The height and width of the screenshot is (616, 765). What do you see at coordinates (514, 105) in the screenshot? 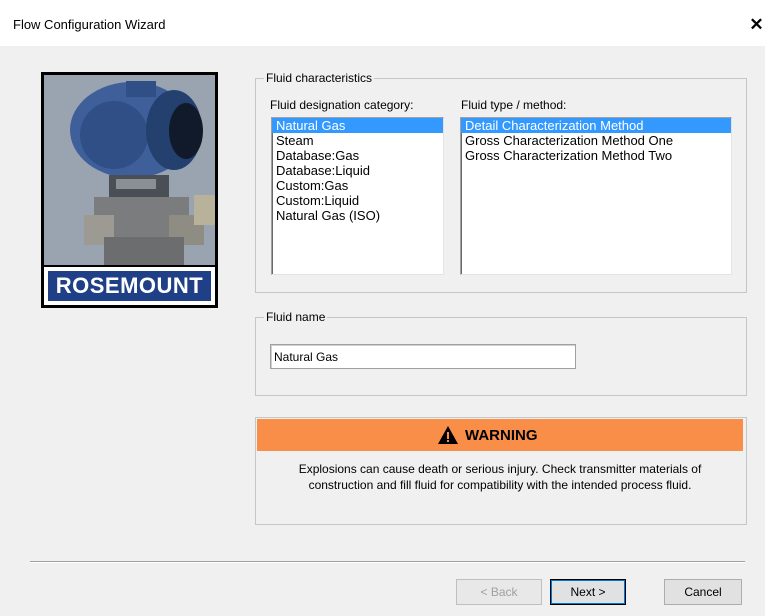
I see `fluid-type-label: Fluid type / method:` at bounding box center [514, 105].